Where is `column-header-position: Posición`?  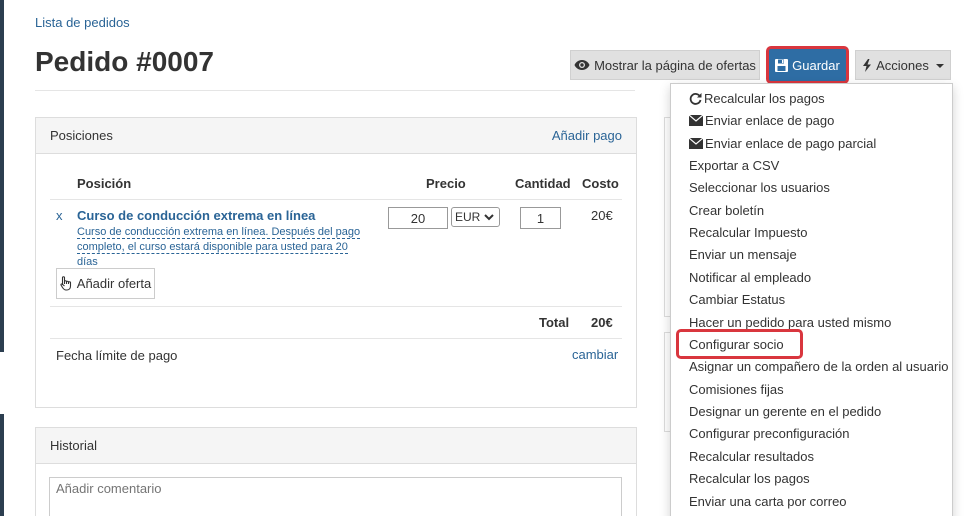 column-header-position: Posición is located at coordinates (104, 183).